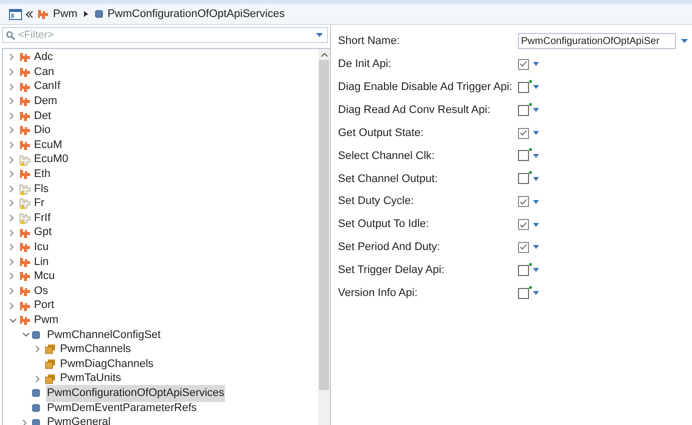 The width and height of the screenshot is (692, 425). What do you see at coordinates (65, 14) in the screenshot?
I see `breadcrumb-item: Pwm` at bounding box center [65, 14].